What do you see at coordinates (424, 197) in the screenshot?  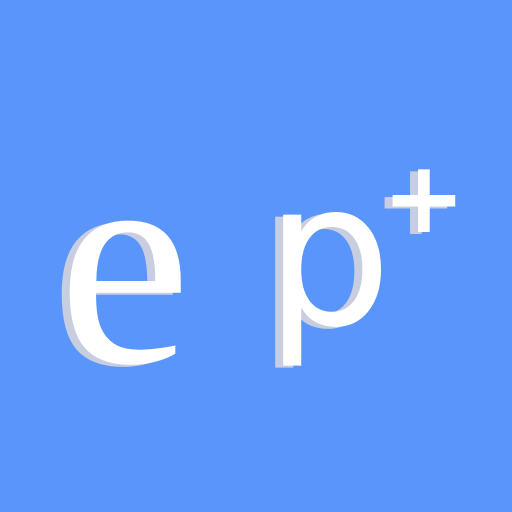 I see `logo-plus-icon: +` at bounding box center [424, 197].